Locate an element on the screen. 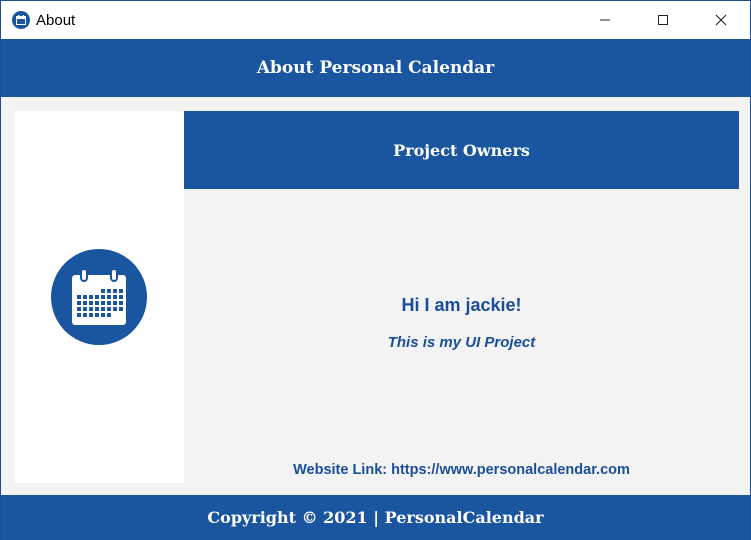  copyright-text: Copyright © 2021 | PersonalCalendar is located at coordinates (375, 517).